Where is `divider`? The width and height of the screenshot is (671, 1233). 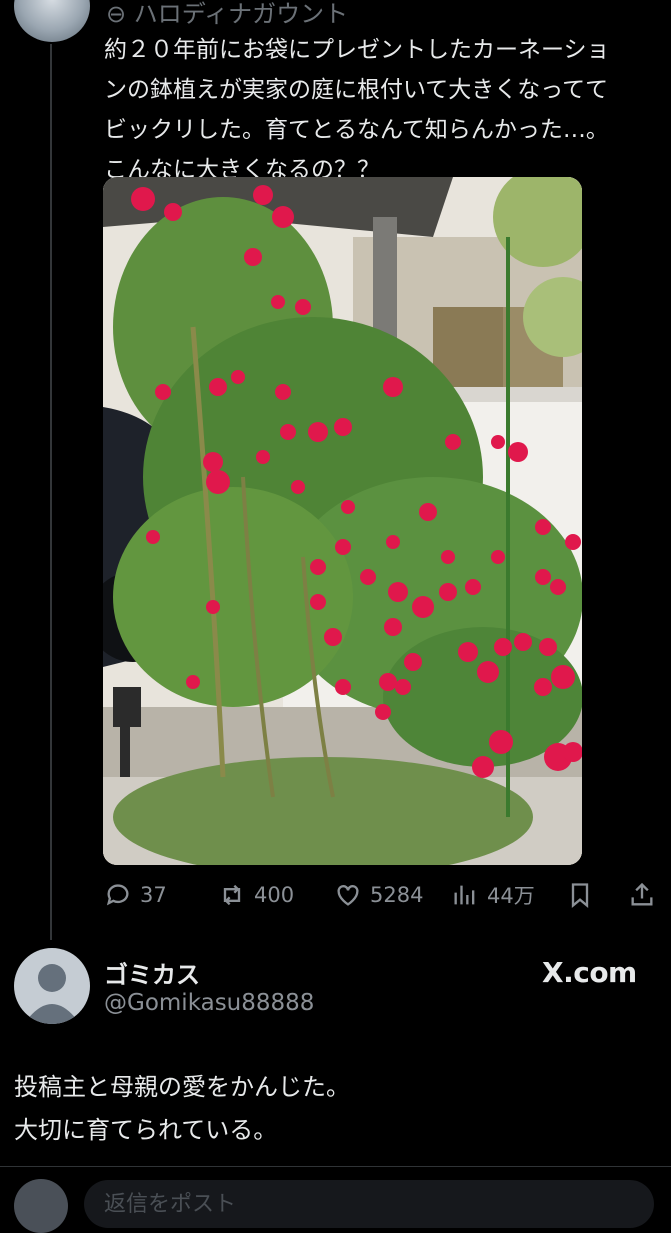
divider is located at coordinates (335, 1166).